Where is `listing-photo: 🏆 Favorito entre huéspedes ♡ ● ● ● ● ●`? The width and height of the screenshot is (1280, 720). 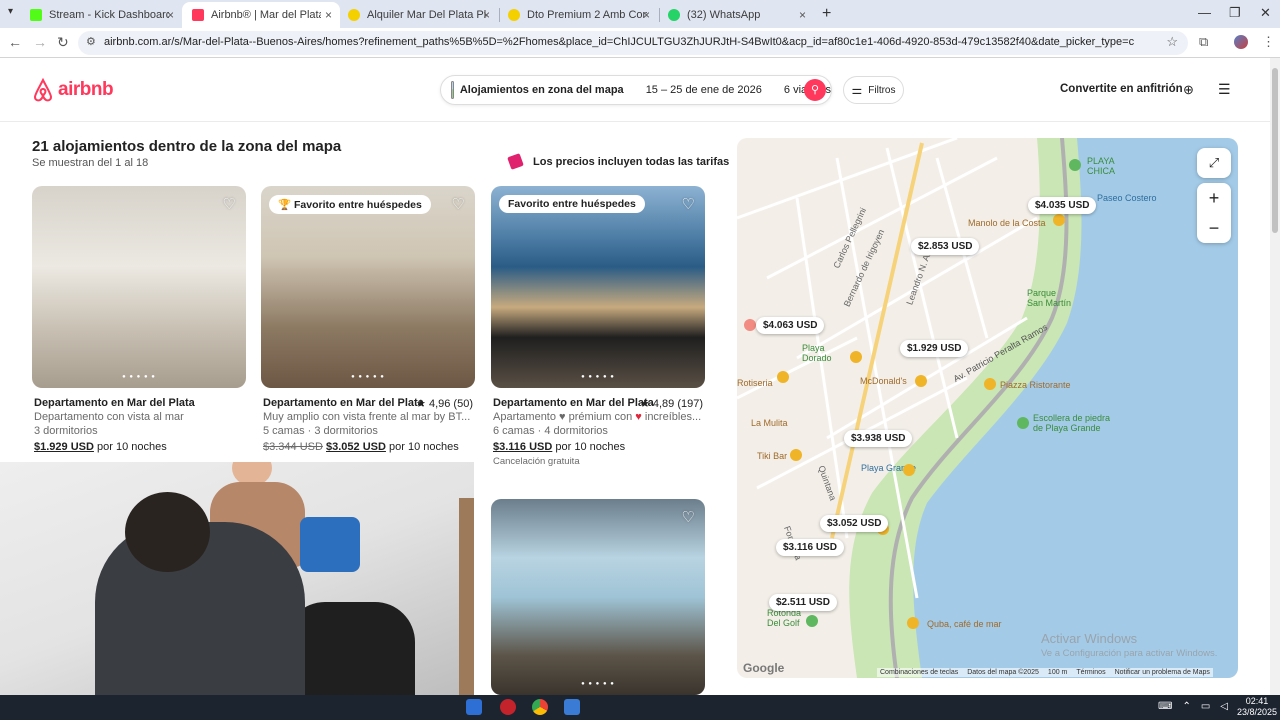 listing-photo: 🏆 Favorito entre huéspedes ♡ ● ● ● ● ● is located at coordinates (368, 287).